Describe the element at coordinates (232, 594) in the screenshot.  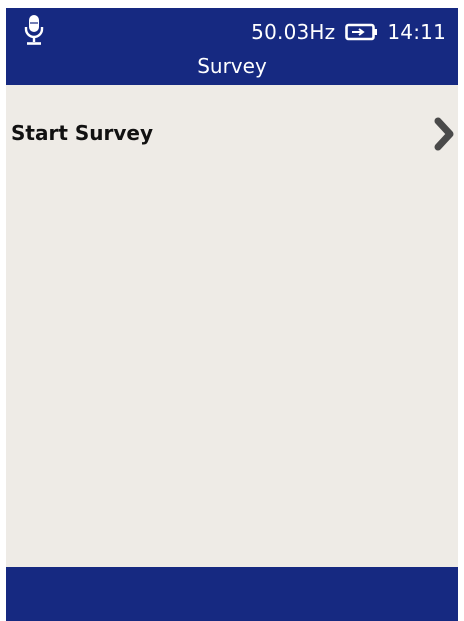
I see `footer-bar` at that location.